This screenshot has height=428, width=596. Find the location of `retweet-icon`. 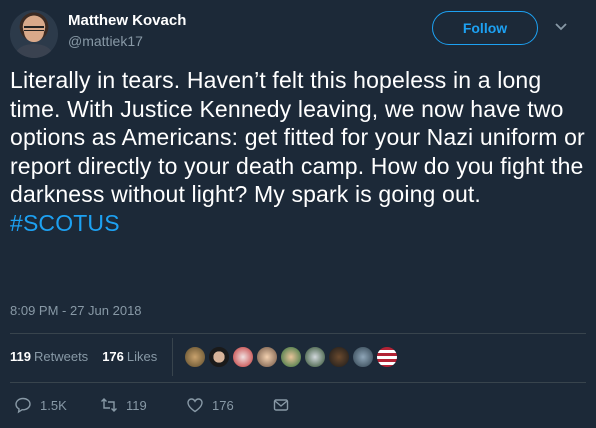

retweet-icon is located at coordinates (109, 405).